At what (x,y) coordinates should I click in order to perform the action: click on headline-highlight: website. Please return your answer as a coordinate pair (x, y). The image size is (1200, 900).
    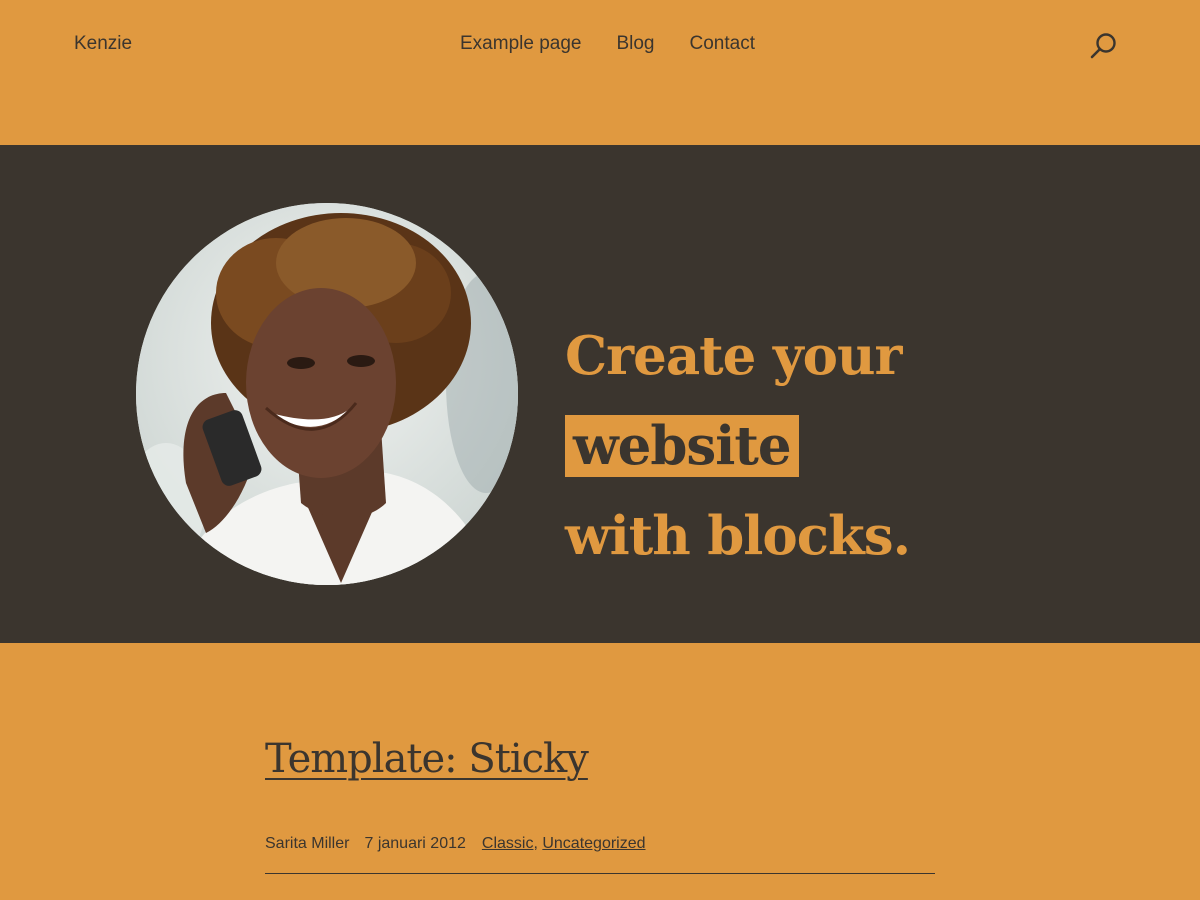
    Looking at the image, I should click on (682, 446).